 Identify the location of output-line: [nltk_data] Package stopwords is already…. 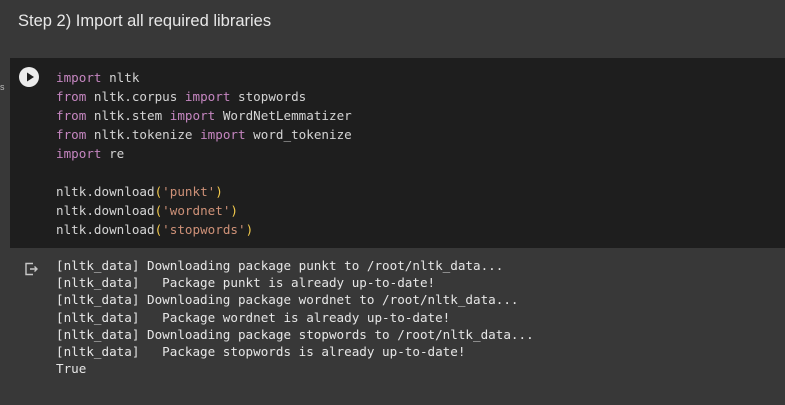
(261, 351).